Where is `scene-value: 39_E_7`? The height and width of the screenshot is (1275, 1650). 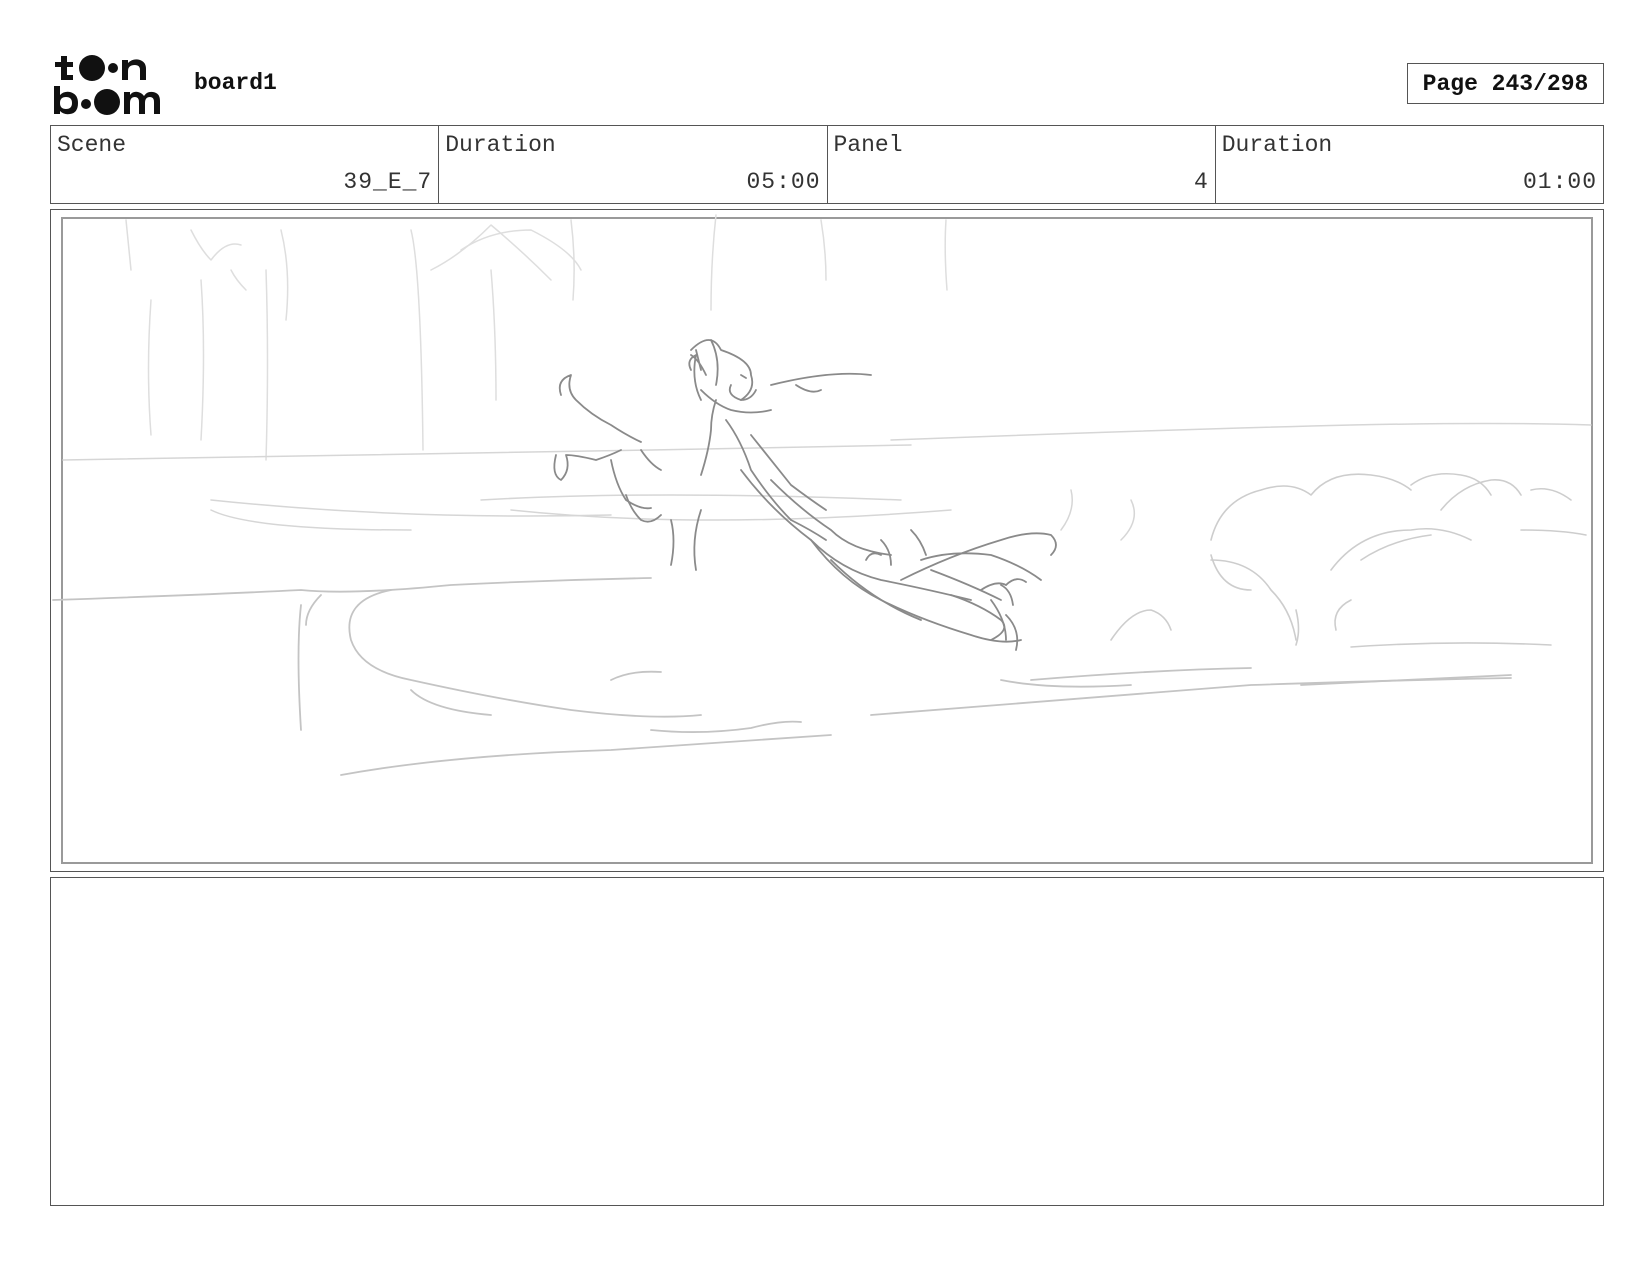
scene-value: 39_E_7 is located at coordinates (388, 182).